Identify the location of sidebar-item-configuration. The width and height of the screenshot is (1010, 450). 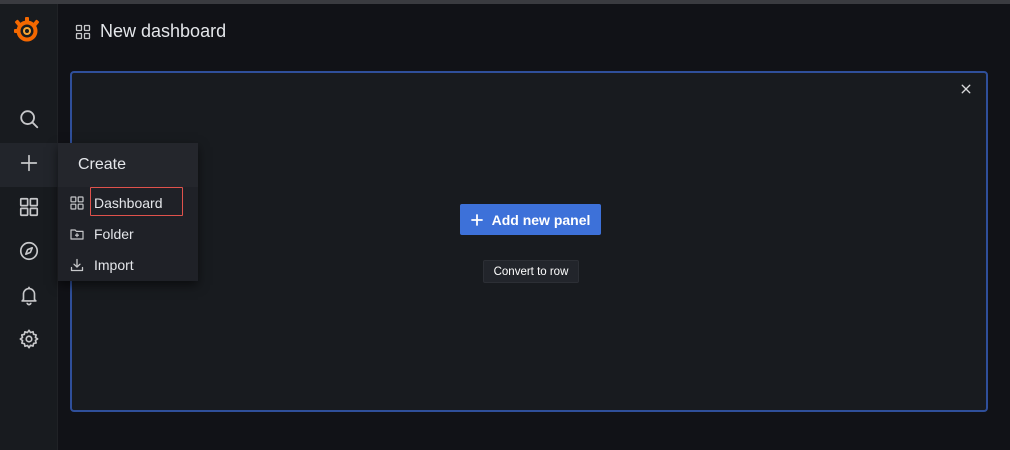
(29, 341).